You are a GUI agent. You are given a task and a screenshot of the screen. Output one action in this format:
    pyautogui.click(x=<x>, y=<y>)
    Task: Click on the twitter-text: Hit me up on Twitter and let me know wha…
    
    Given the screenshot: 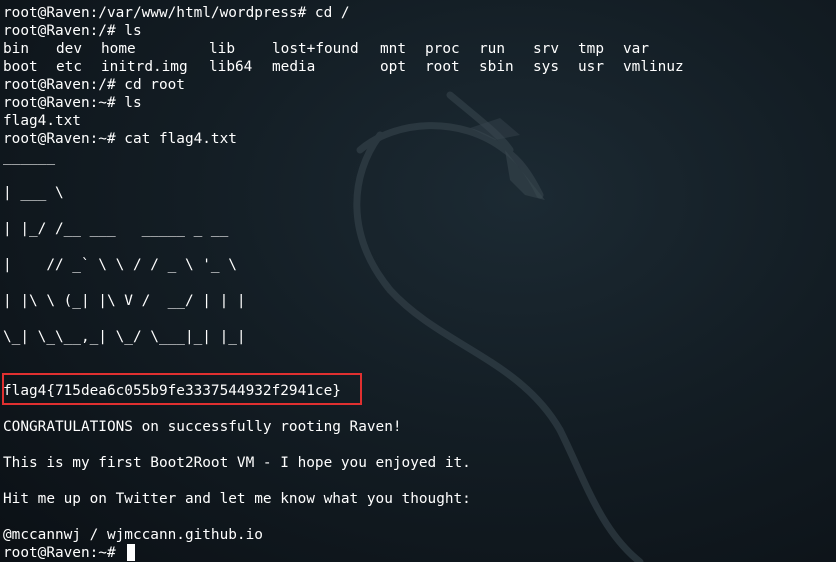 What is the action you would take?
    pyautogui.click(x=237, y=499)
    